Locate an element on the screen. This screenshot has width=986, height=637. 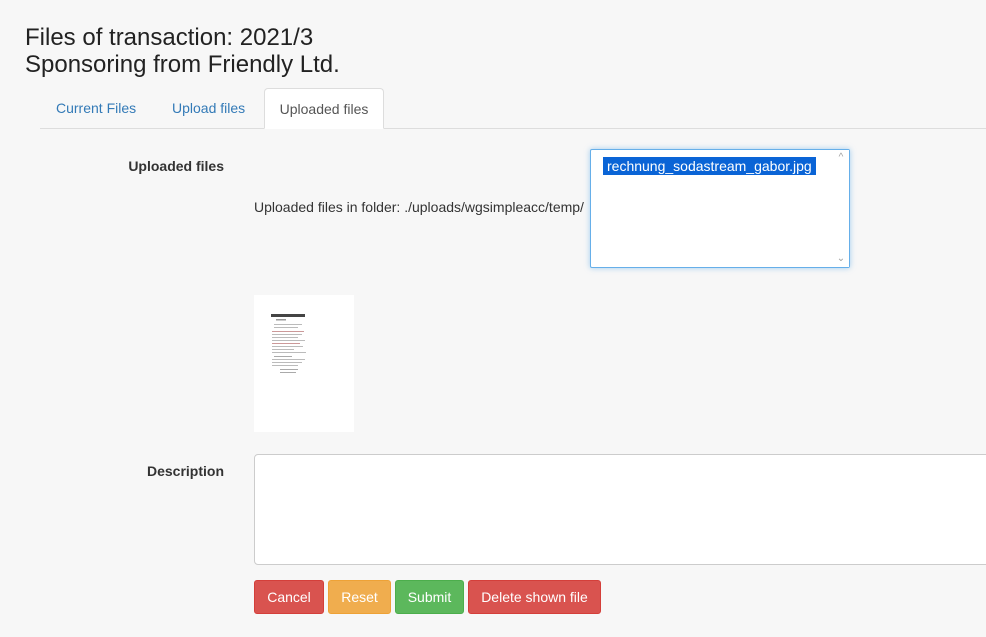
receipt-image is located at coordinates (304, 363).